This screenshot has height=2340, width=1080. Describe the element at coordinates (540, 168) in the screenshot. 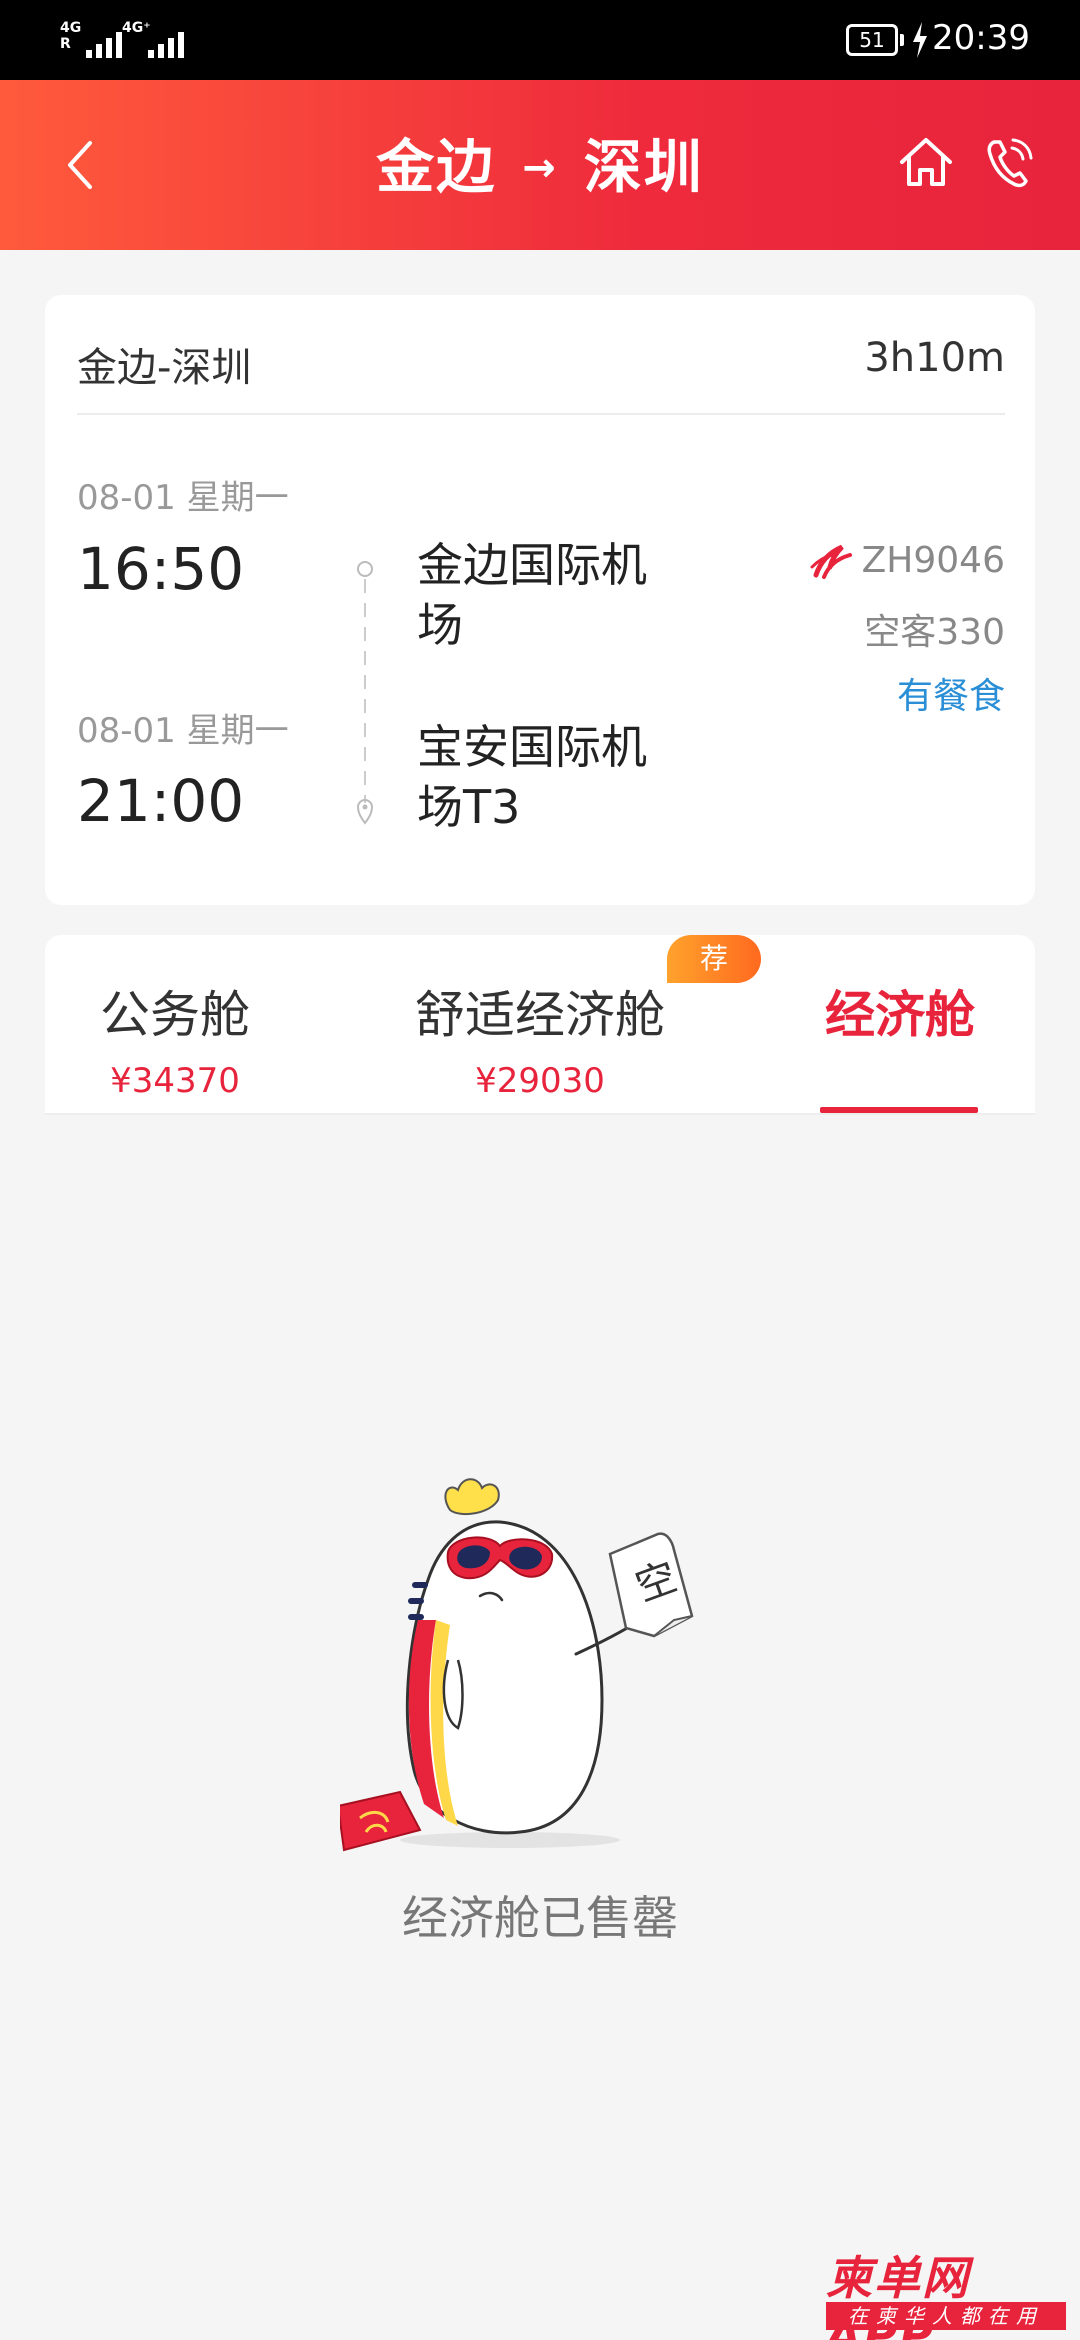

I see `route-arrow: →` at that location.